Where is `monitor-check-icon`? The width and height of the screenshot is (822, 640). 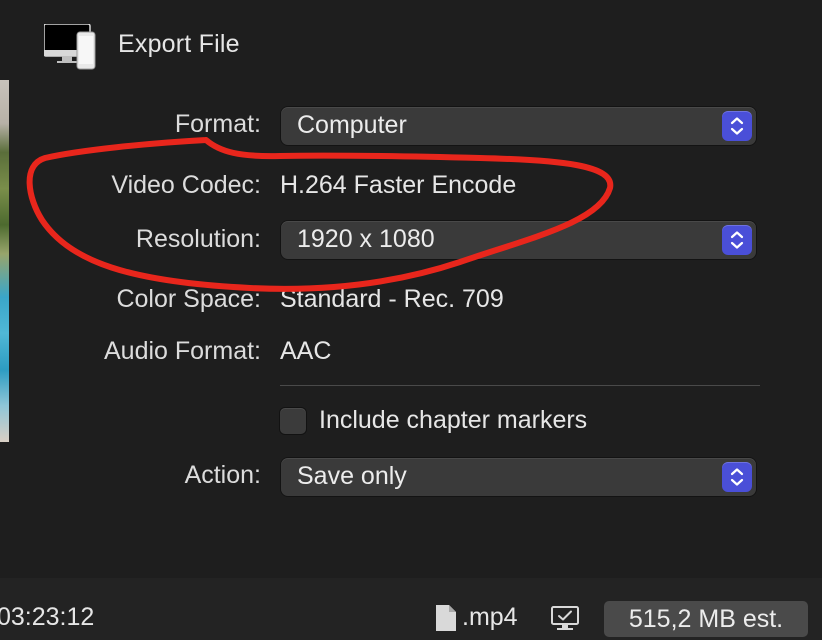
monitor-check-icon is located at coordinates (565, 619).